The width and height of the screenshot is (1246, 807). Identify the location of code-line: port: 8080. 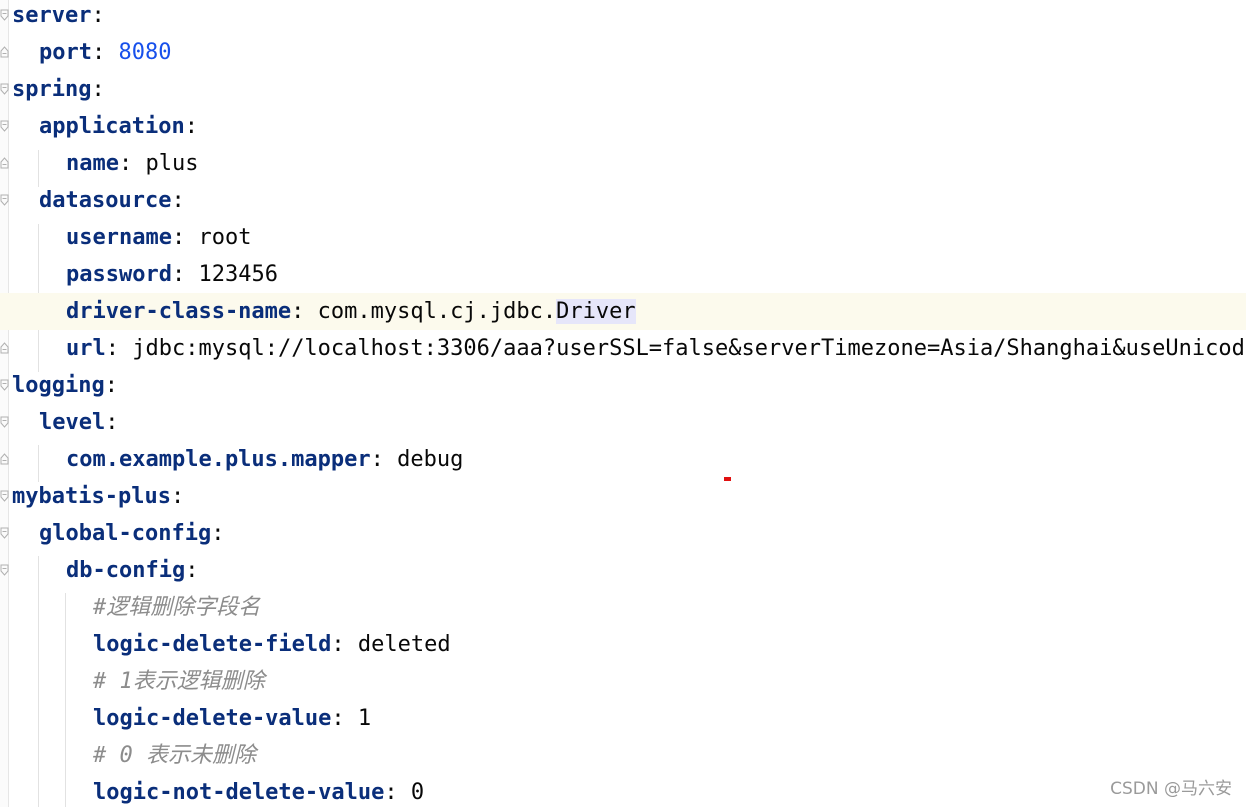
(623, 52).